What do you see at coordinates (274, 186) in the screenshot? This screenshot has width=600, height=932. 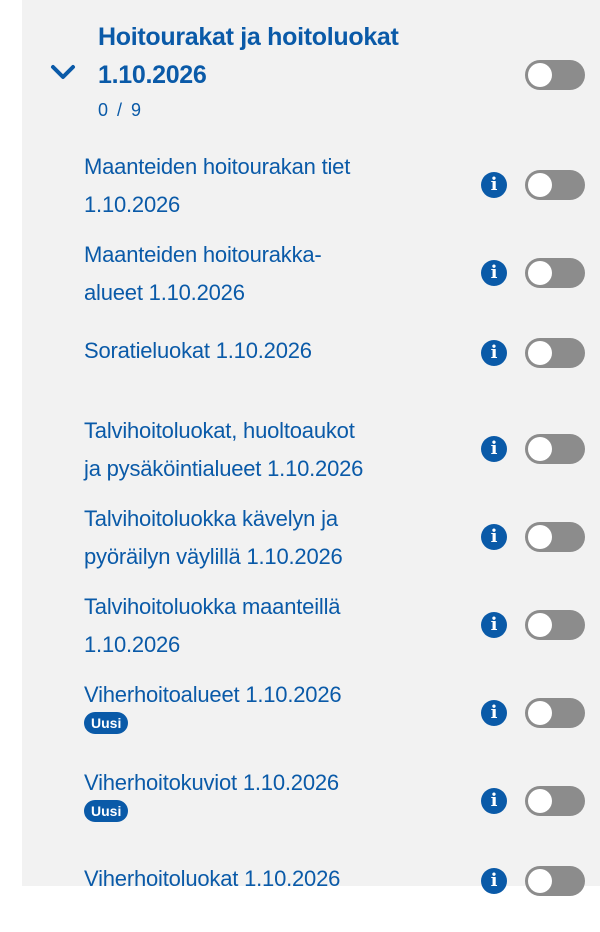 I see `layer-name: Maanteiden hoitourakan tiet 1.10.2026` at bounding box center [274, 186].